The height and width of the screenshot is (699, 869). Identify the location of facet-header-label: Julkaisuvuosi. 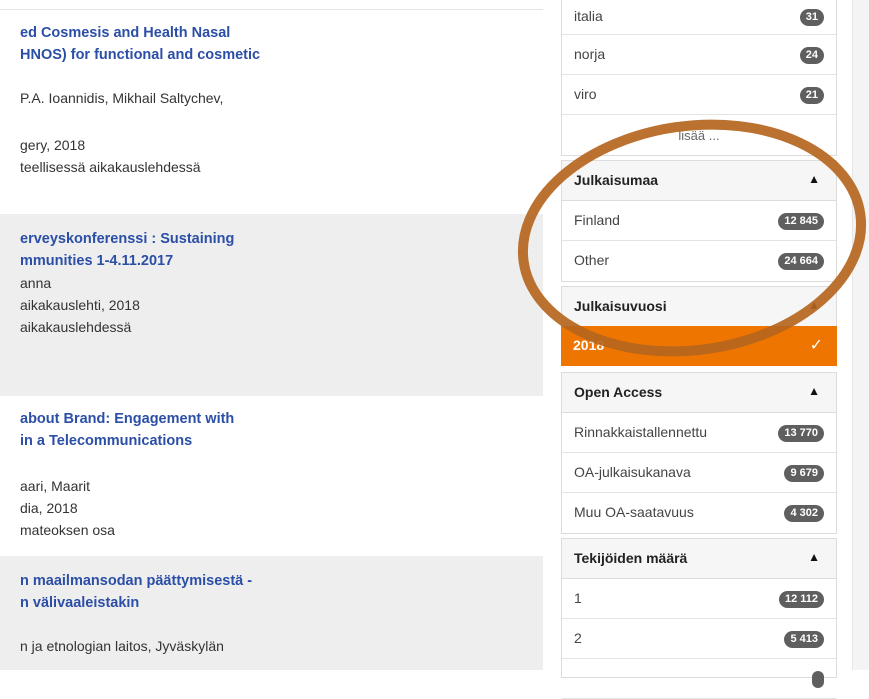
(620, 306).